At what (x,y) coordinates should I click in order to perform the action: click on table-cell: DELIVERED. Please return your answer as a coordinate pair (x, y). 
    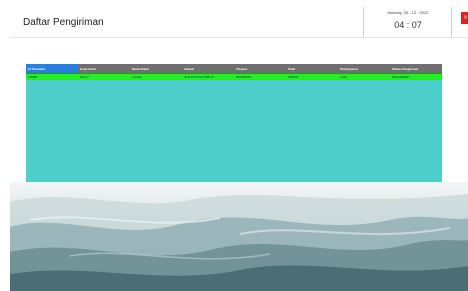
    Looking at the image, I should click on (416, 76).